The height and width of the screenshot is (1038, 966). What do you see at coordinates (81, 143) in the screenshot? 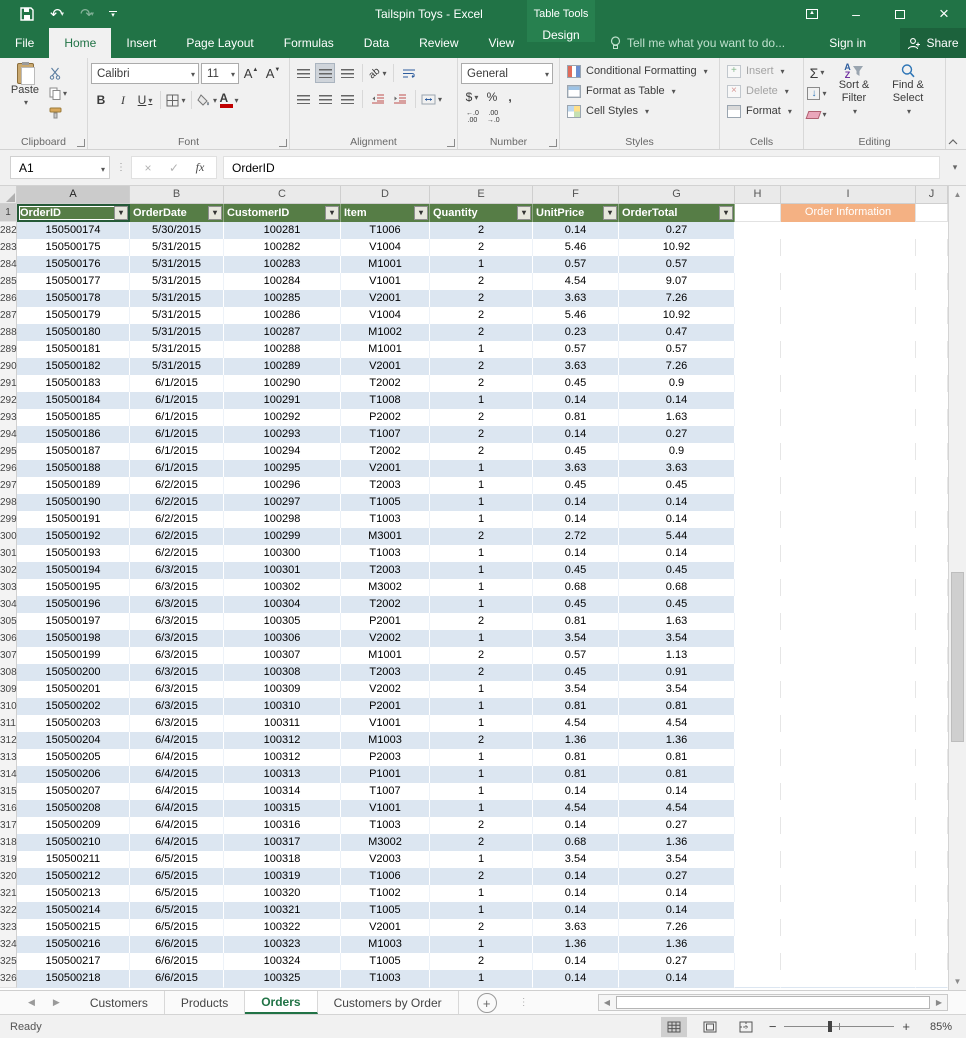
I see `clipboard-dialog-launcher` at bounding box center [81, 143].